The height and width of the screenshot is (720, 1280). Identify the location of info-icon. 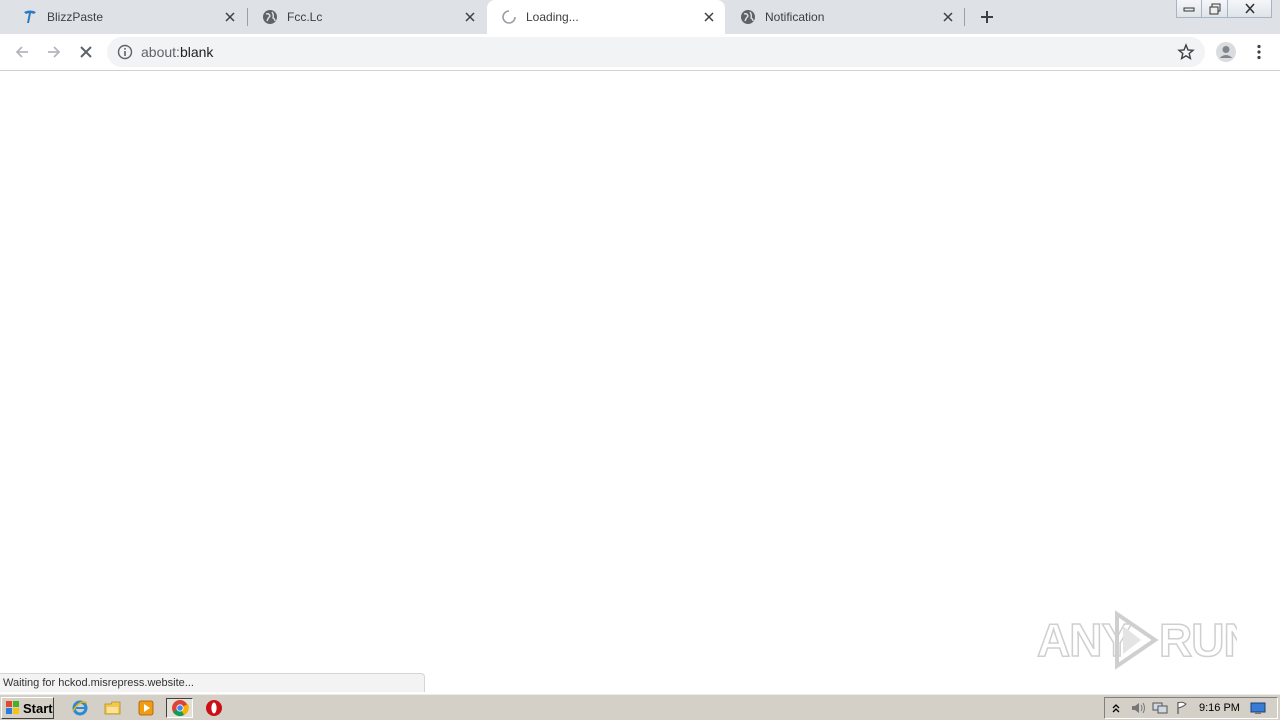
(125, 52).